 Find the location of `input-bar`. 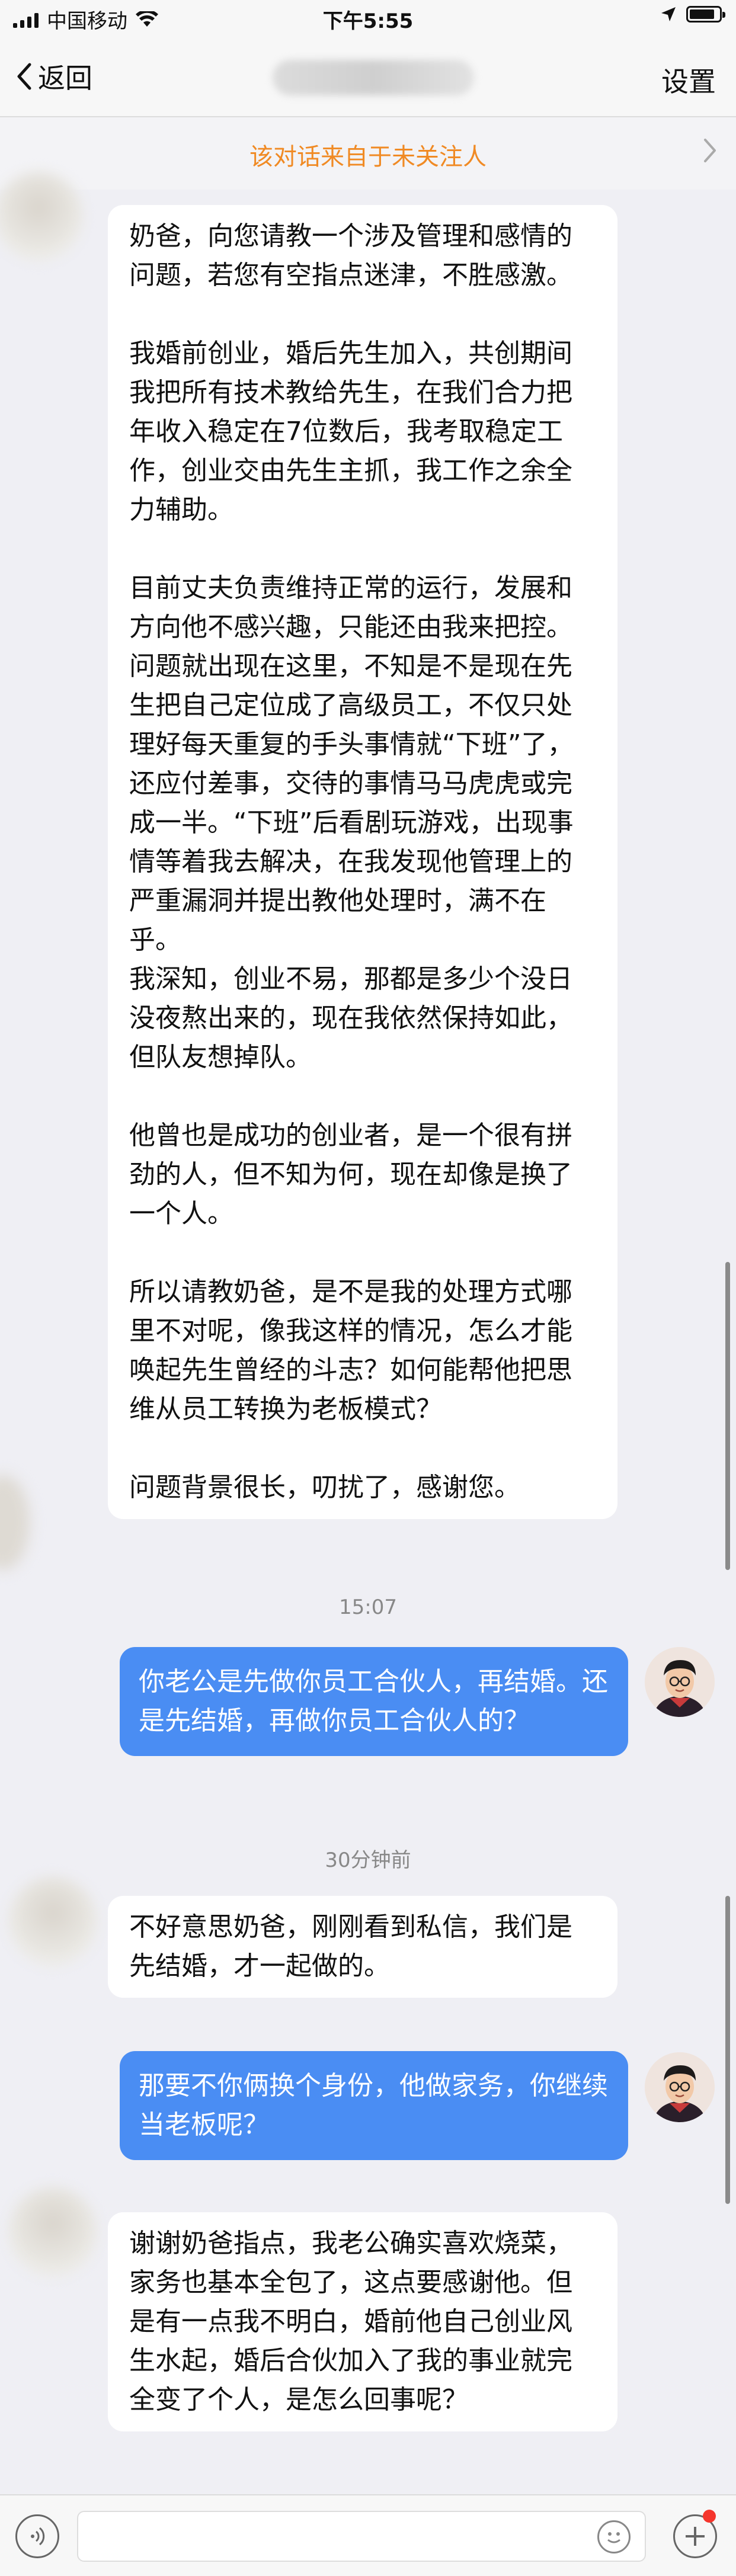

input-bar is located at coordinates (368, 2535).